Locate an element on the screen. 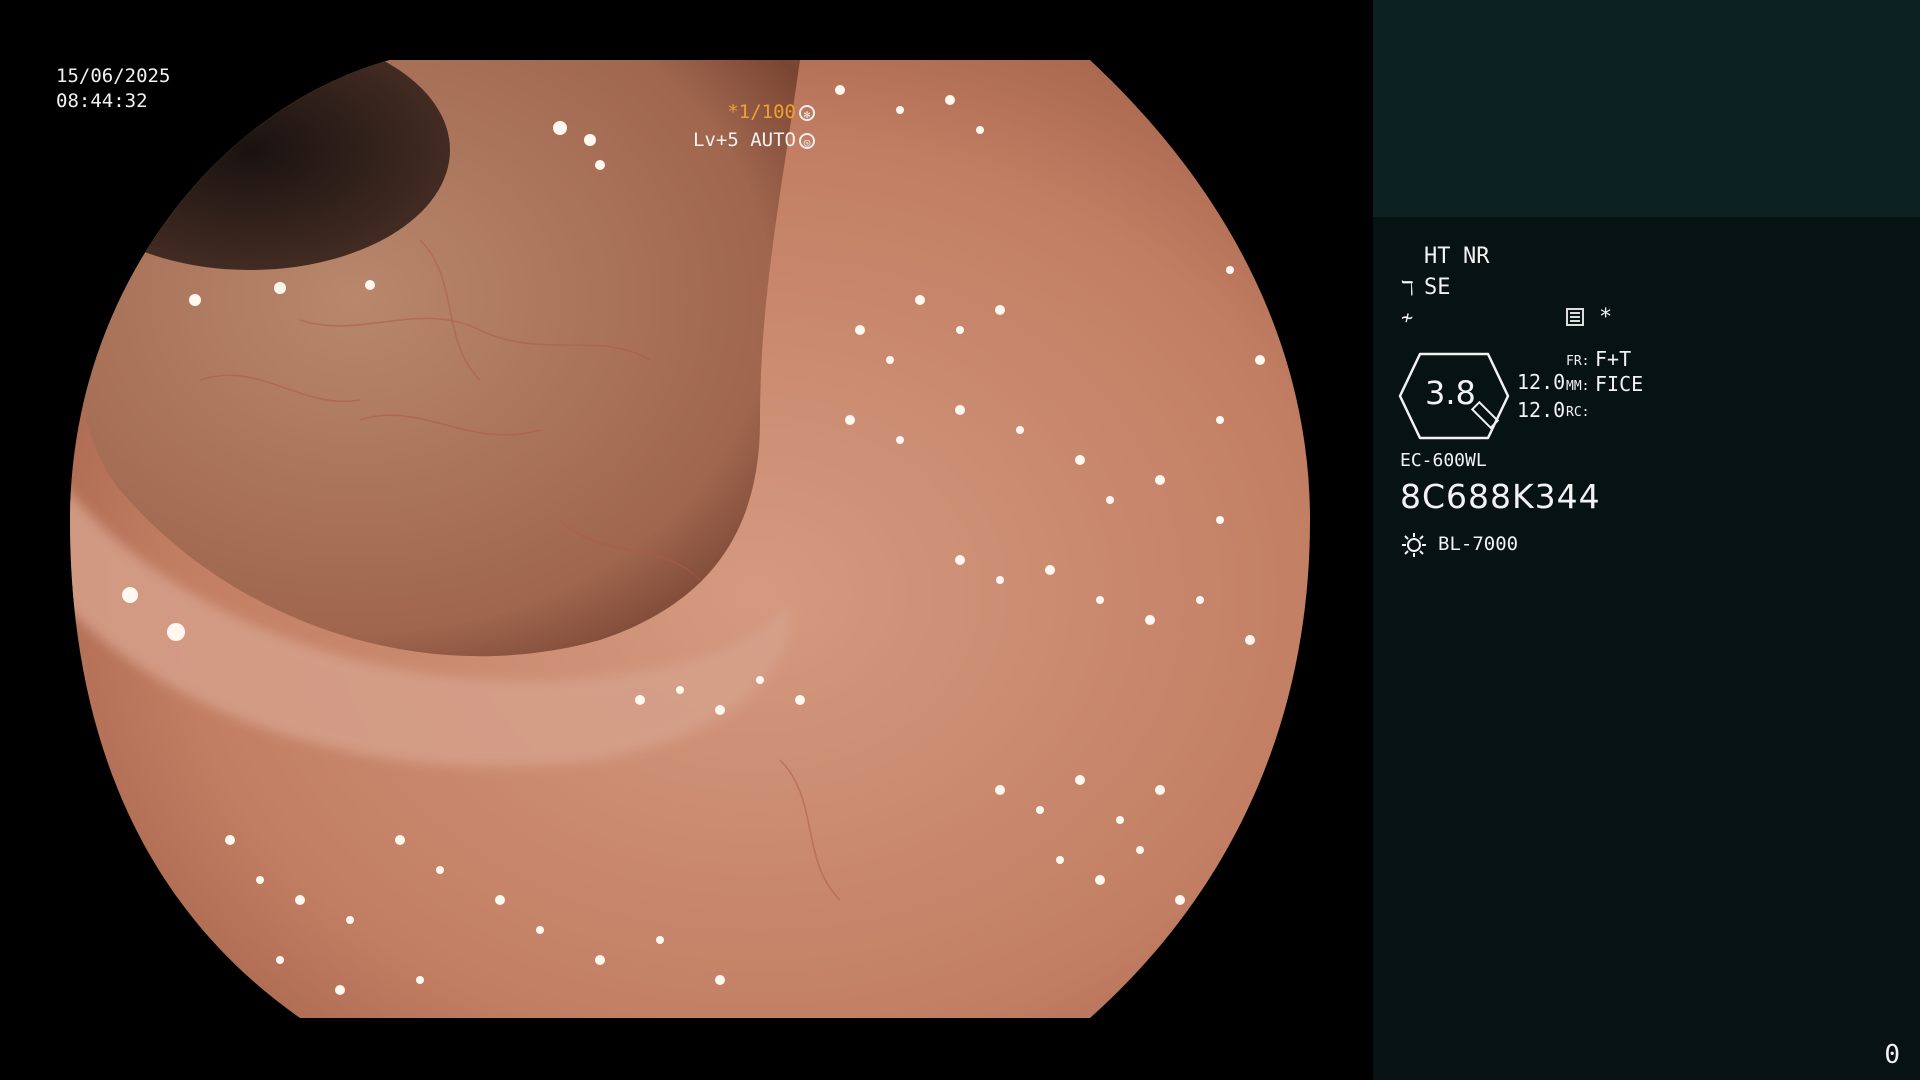  freeze-icon: ≁ is located at coordinates (1407, 317).